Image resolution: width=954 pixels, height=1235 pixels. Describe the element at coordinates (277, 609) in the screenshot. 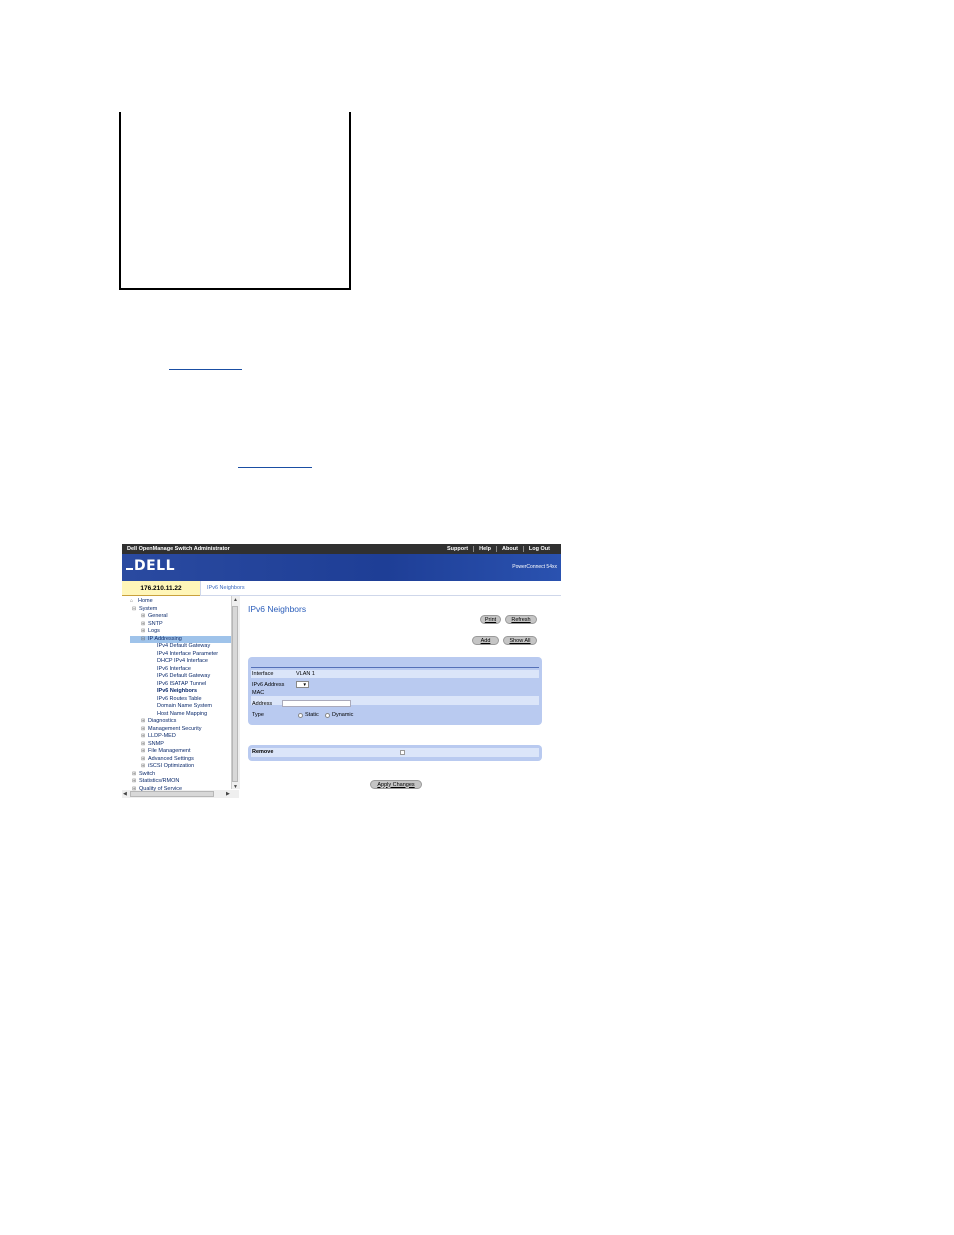

I see `page-title: IPv6 Neighbors` at that location.